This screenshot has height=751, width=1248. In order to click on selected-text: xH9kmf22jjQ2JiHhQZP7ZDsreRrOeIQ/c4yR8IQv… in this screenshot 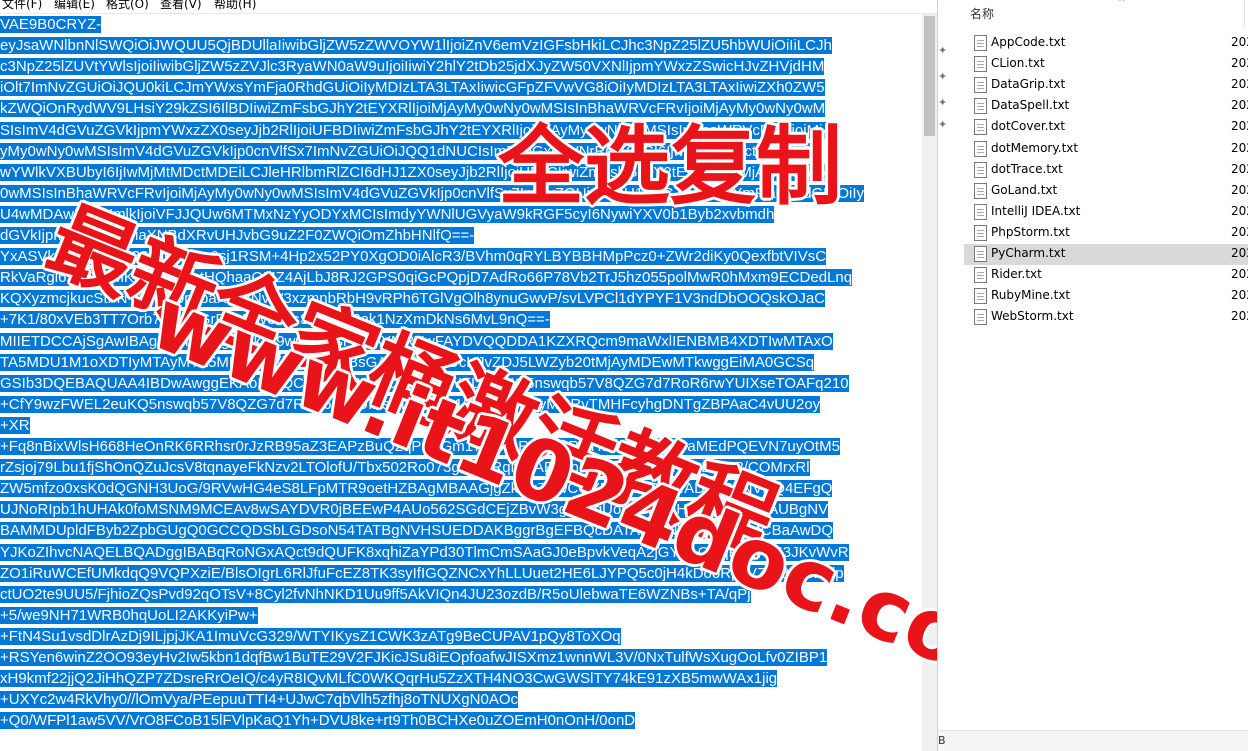, I will do `click(389, 679)`.